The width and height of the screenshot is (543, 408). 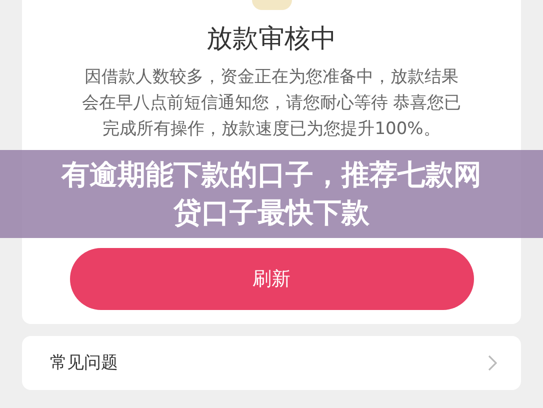 What do you see at coordinates (272, 279) in the screenshot?
I see `refresh-button: 刷新` at bounding box center [272, 279].